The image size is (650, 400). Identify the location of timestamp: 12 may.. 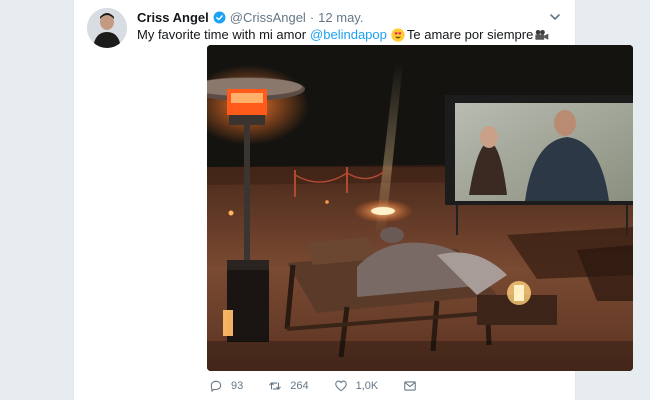
(340, 17).